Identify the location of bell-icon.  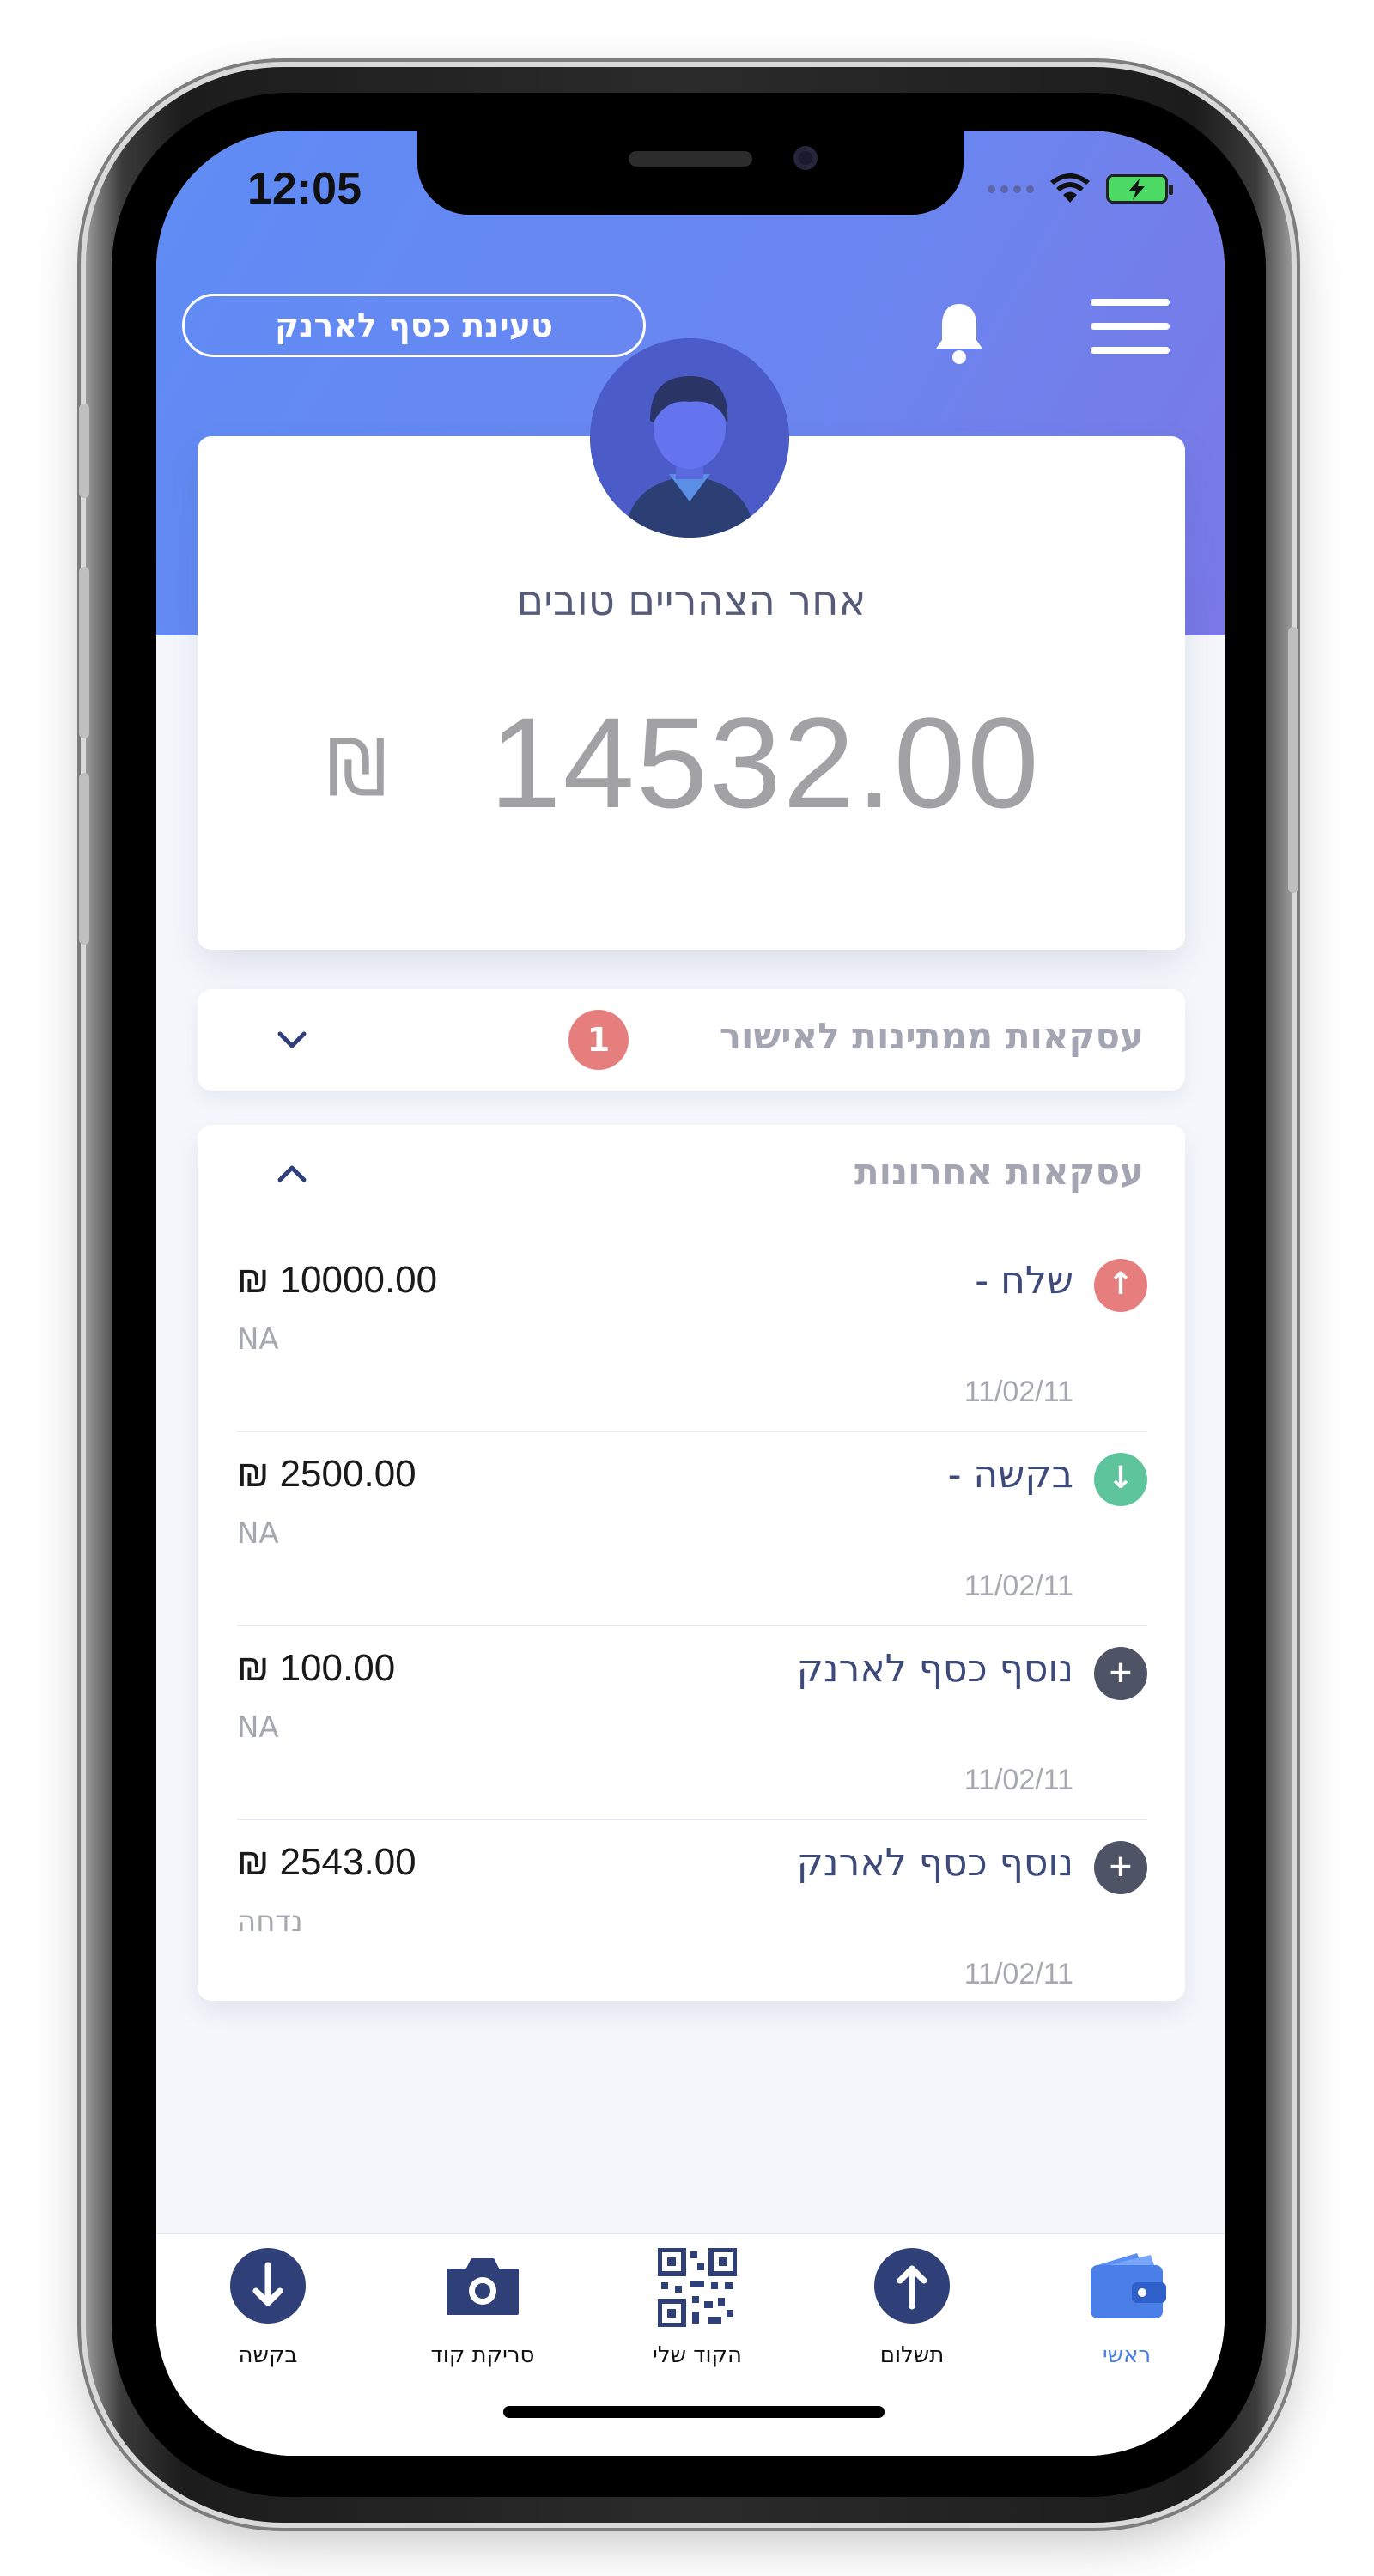
(959, 334).